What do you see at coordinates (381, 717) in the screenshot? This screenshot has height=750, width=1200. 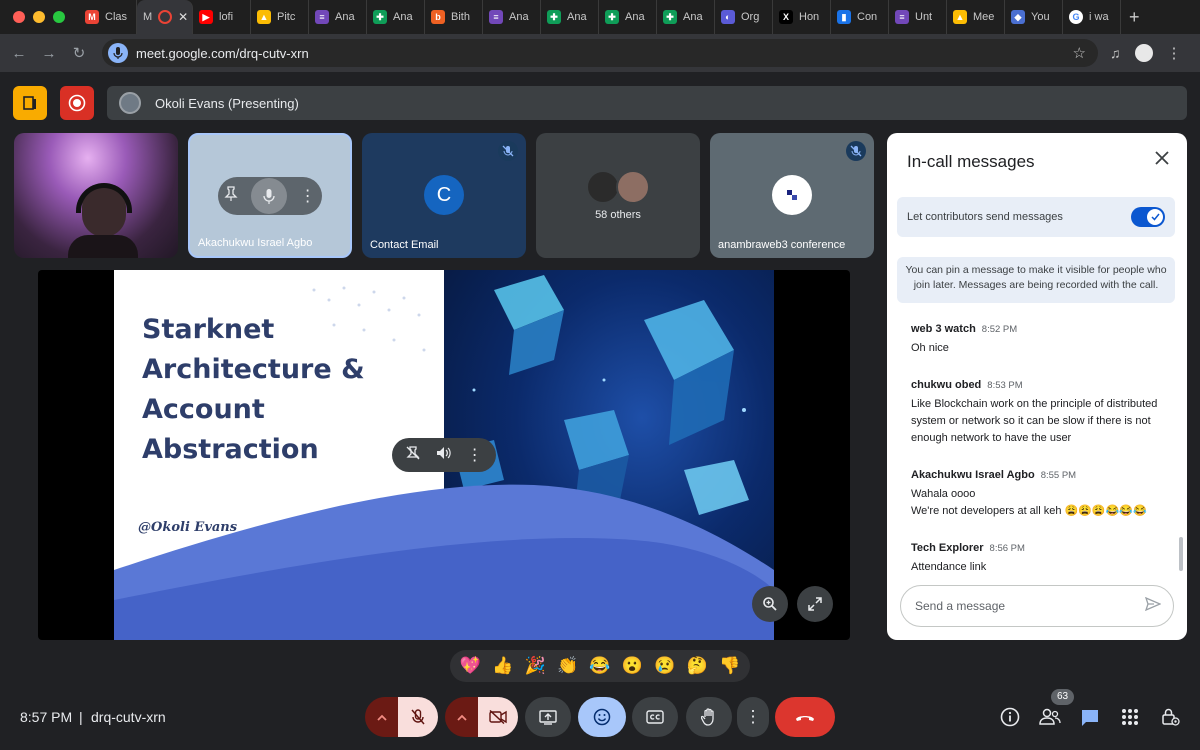 I see `audio-options-button` at bounding box center [381, 717].